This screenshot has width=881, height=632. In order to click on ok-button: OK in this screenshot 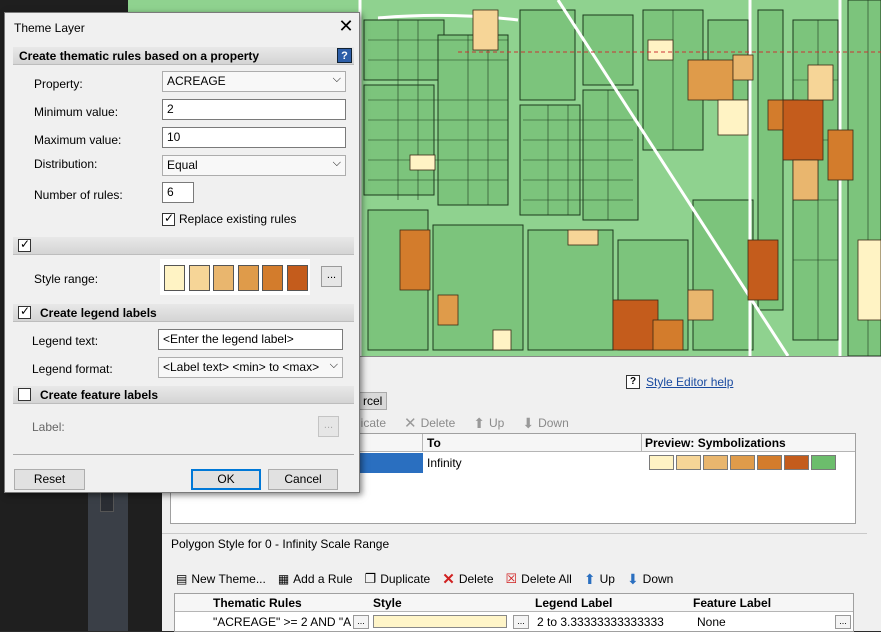, I will do `click(226, 479)`.